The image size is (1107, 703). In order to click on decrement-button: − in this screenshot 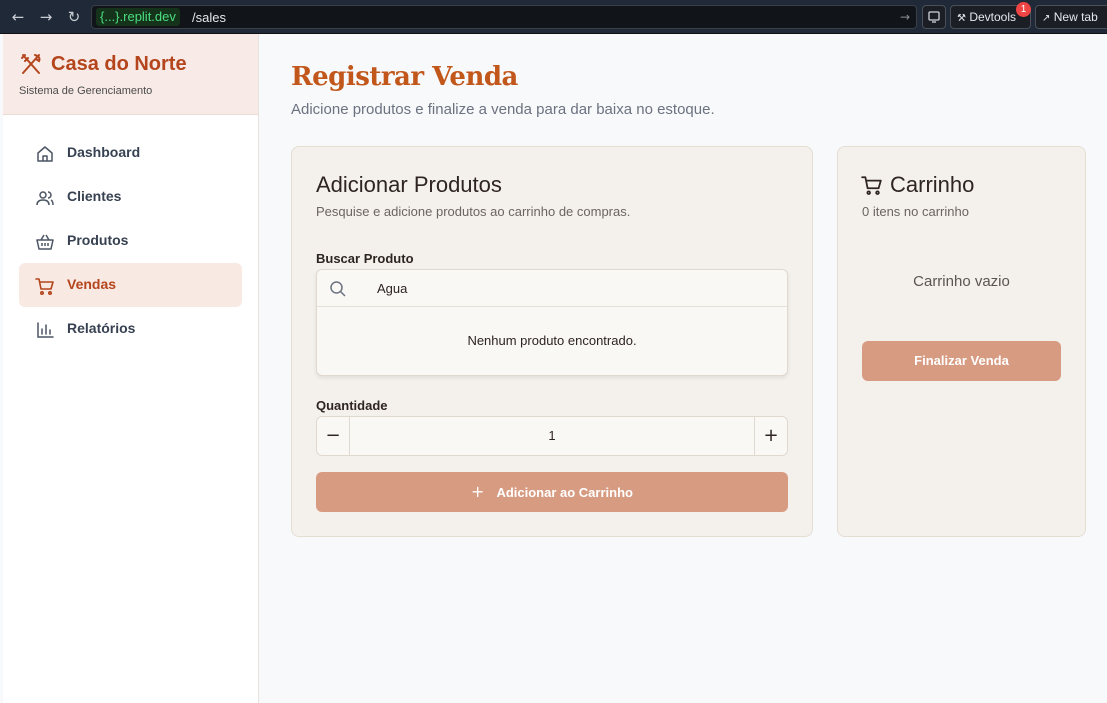, I will do `click(333, 436)`.